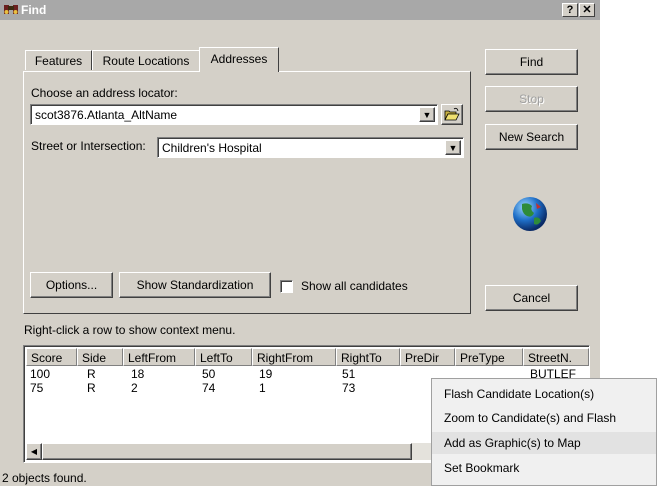 This screenshot has width=657, height=486. What do you see at coordinates (234, 114) in the screenshot?
I see `locator-combo: scot3876.Atlanta_AltName ▼` at bounding box center [234, 114].